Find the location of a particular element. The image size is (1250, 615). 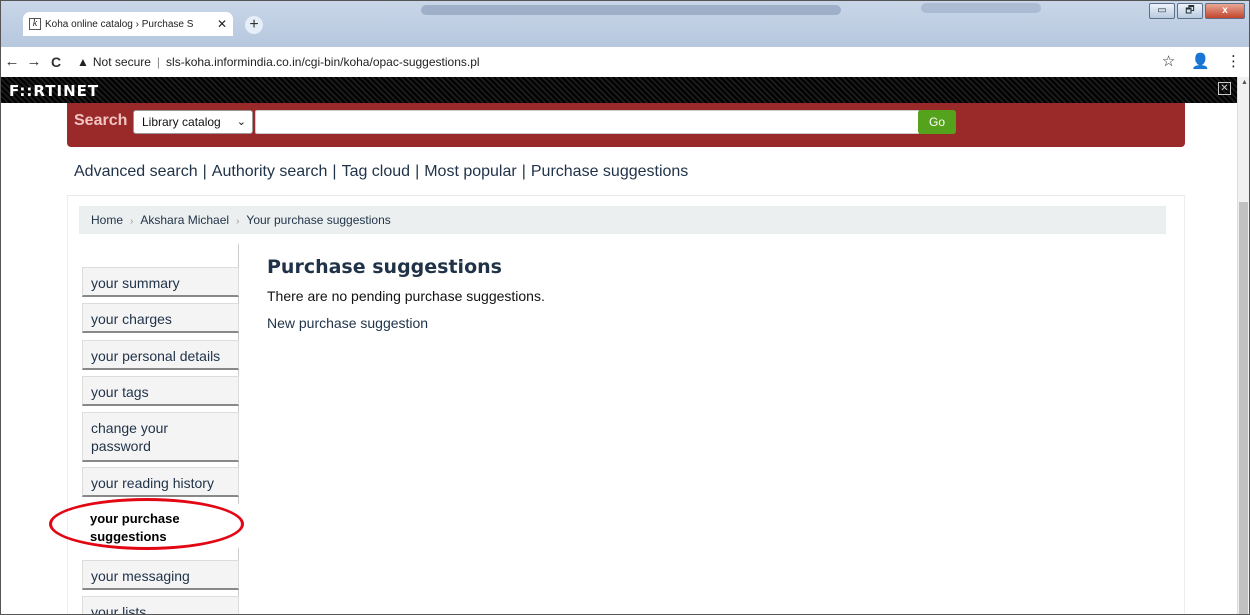

close-tab-icon: ✕ is located at coordinates (222, 24).